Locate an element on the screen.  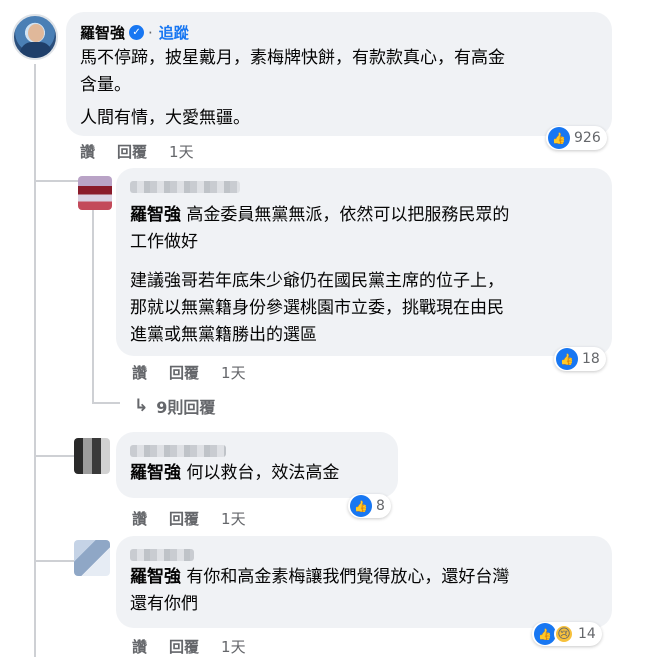
comment-line: 那就以無黨籍身份參選桃園市立委，挑戰現在由民 is located at coordinates (317, 308).